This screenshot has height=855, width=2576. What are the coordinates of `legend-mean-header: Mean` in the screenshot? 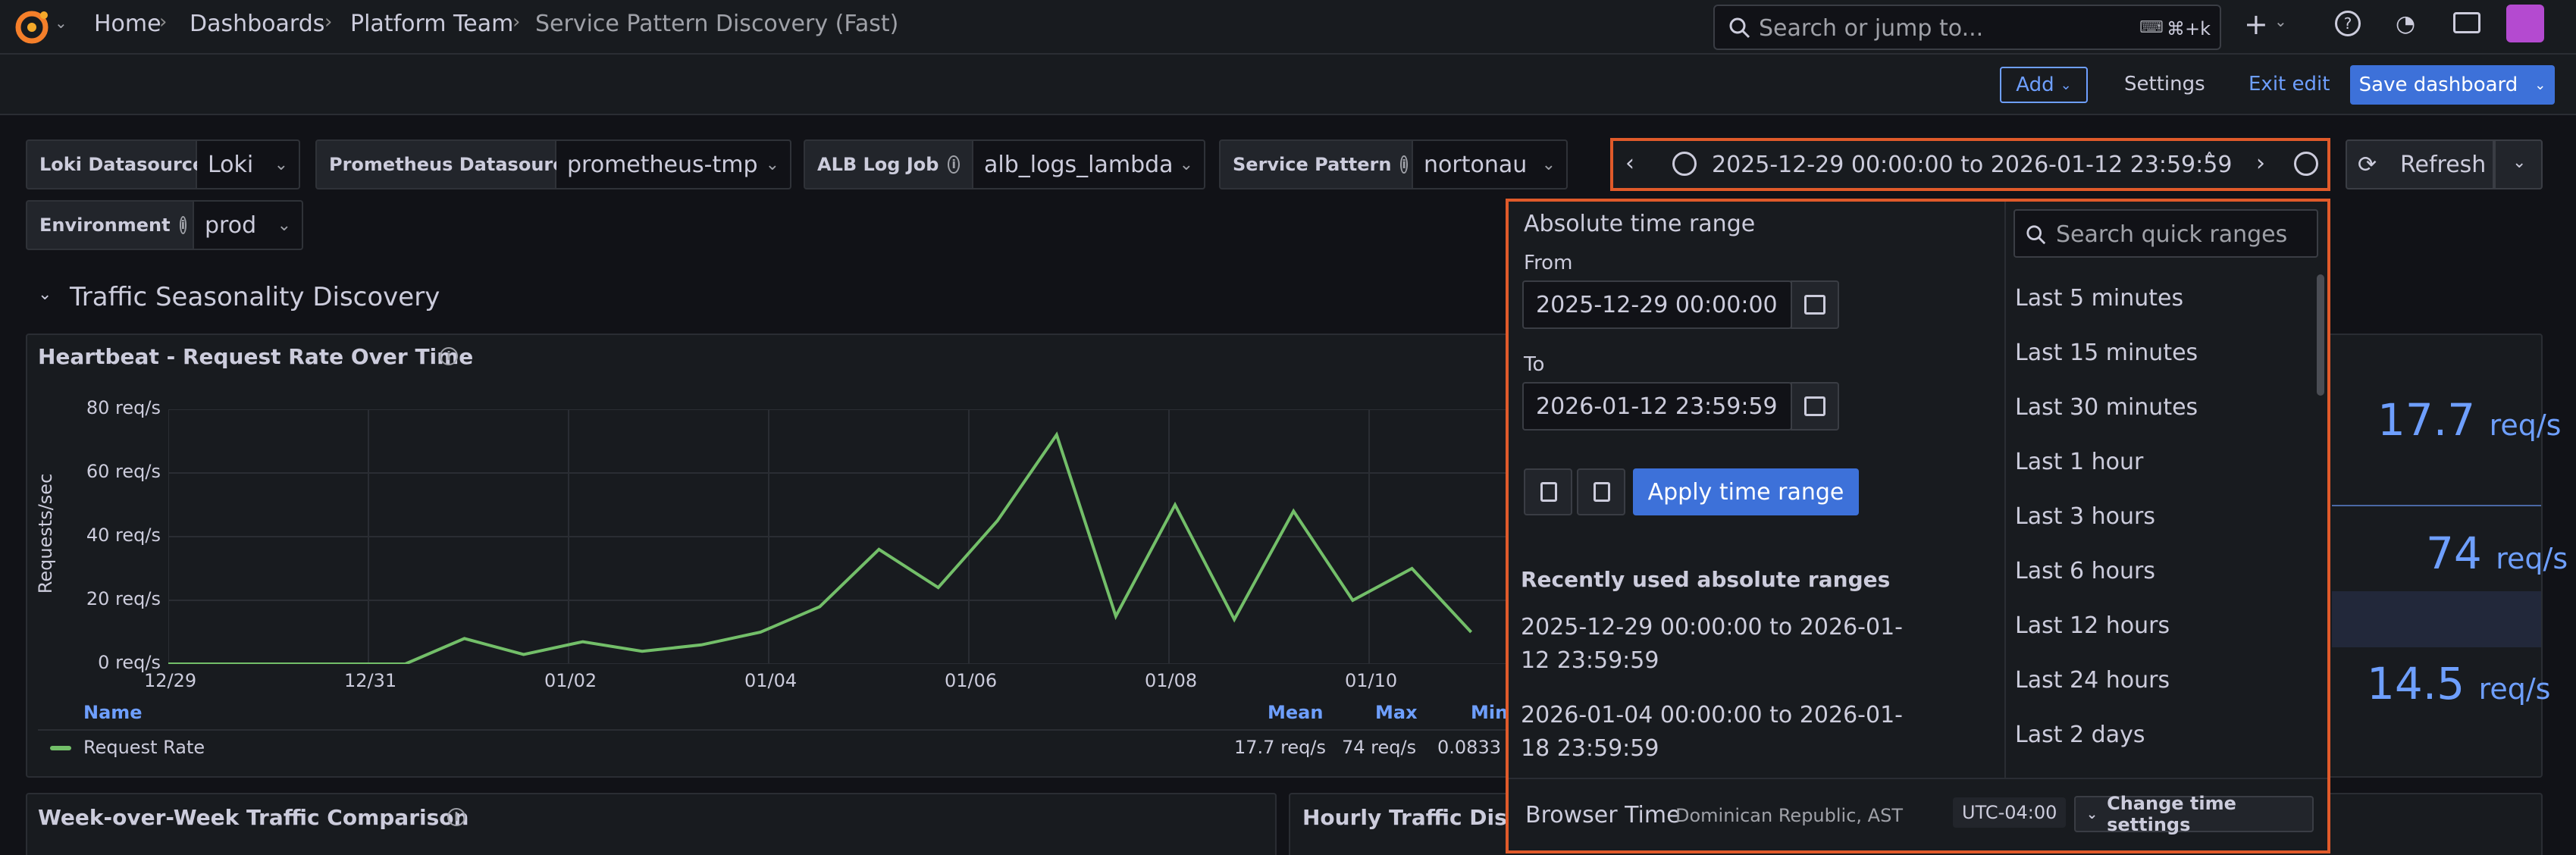 It's located at (1295, 713).